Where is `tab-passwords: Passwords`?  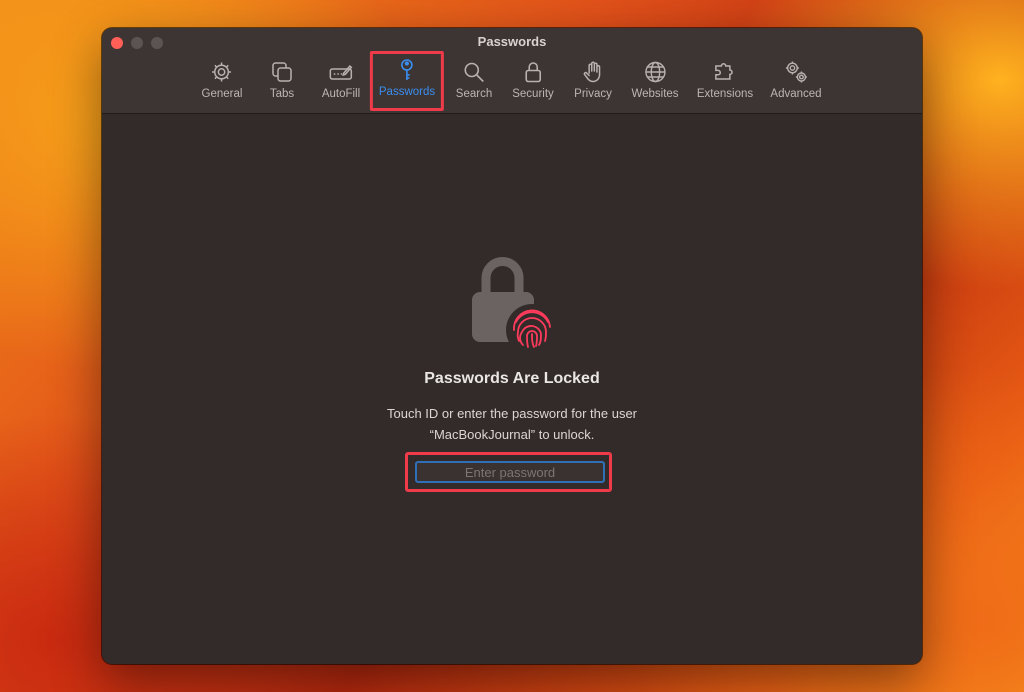 tab-passwords: Passwords is located at coordinates (407, 81).